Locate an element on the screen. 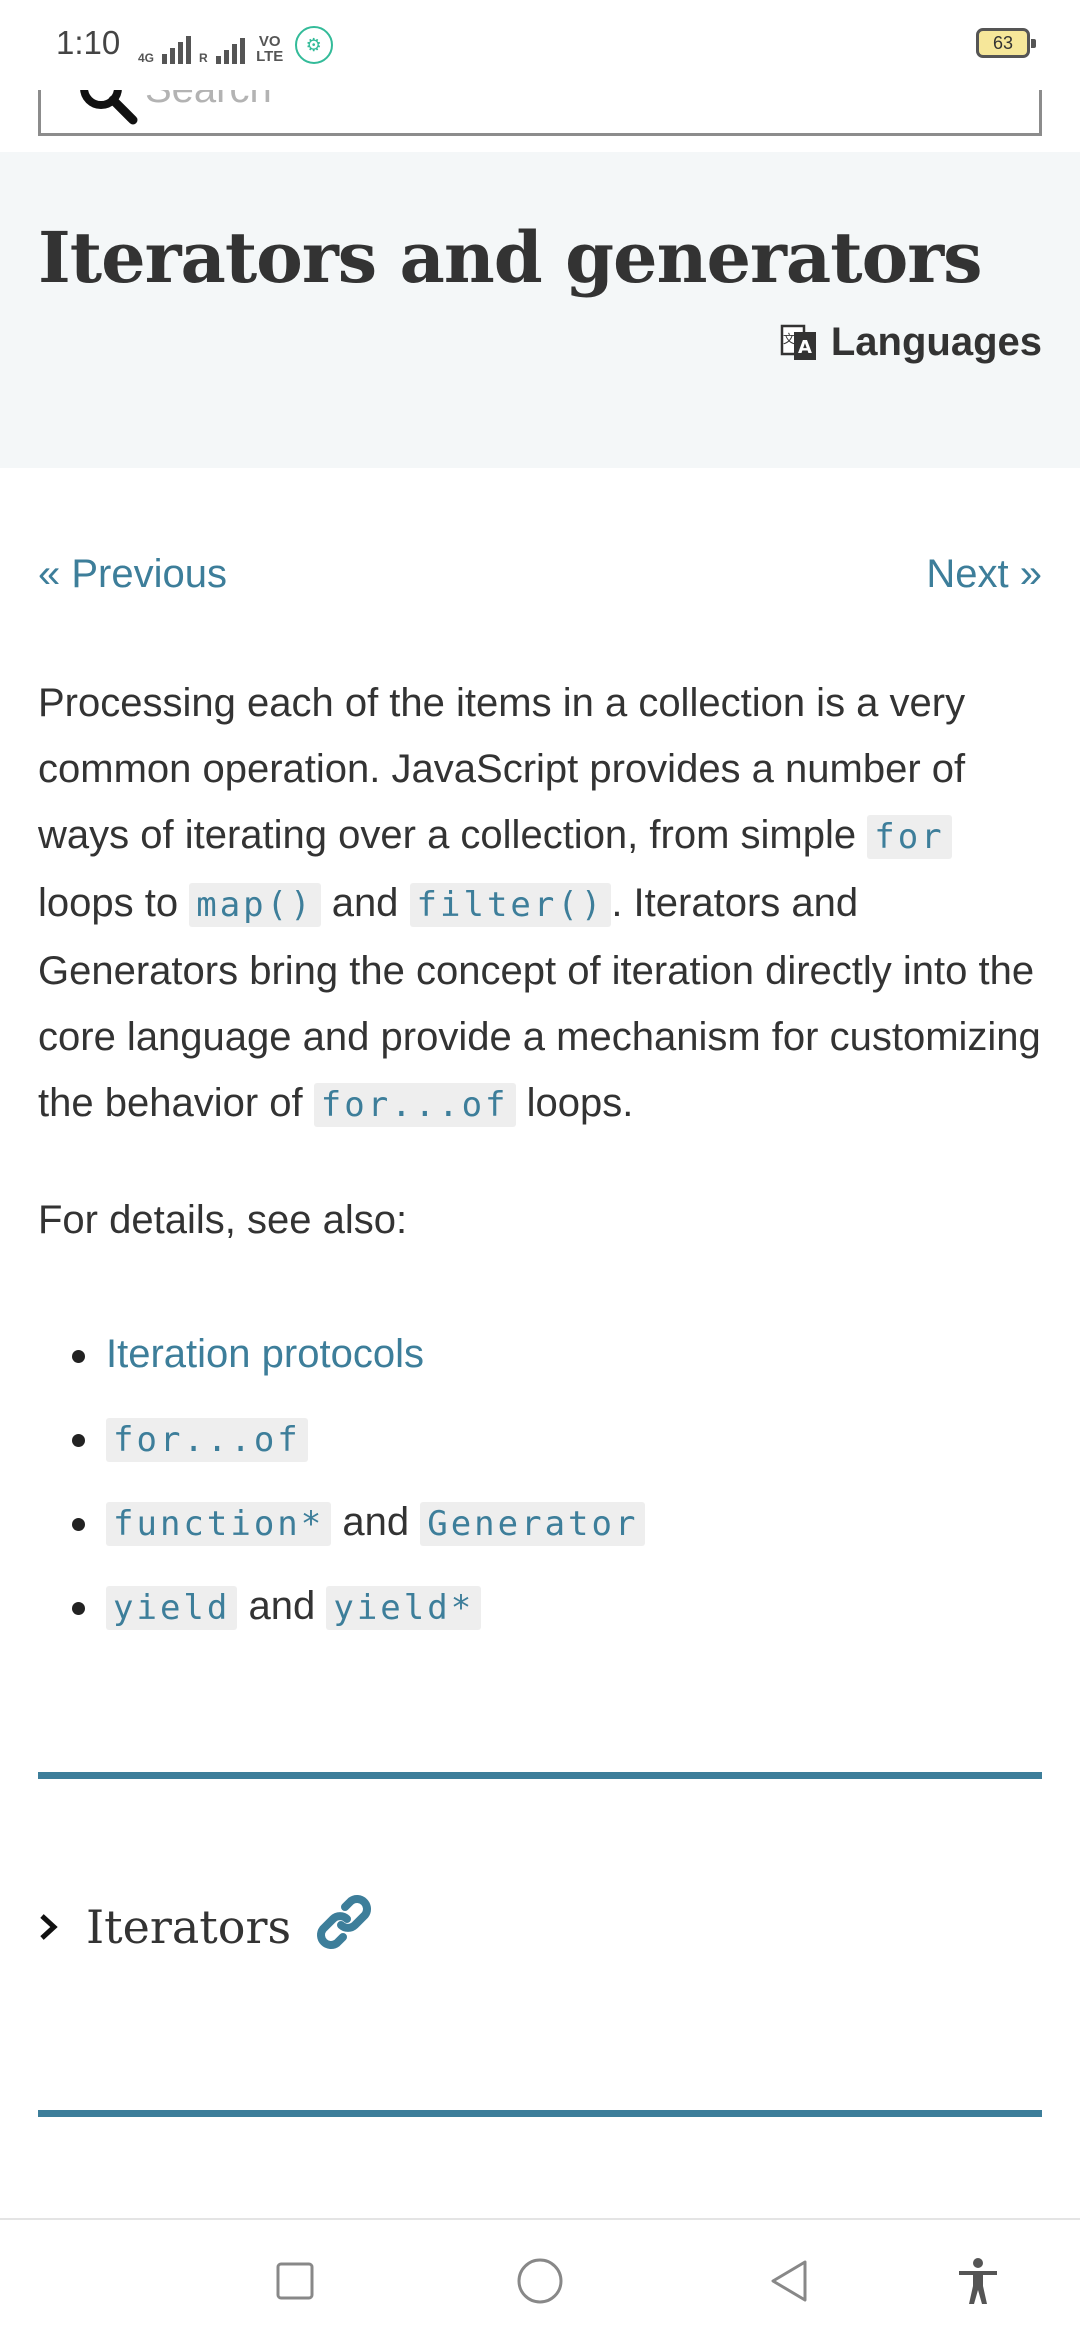  code-generator: Generator is located at coordinates (533, 1524).